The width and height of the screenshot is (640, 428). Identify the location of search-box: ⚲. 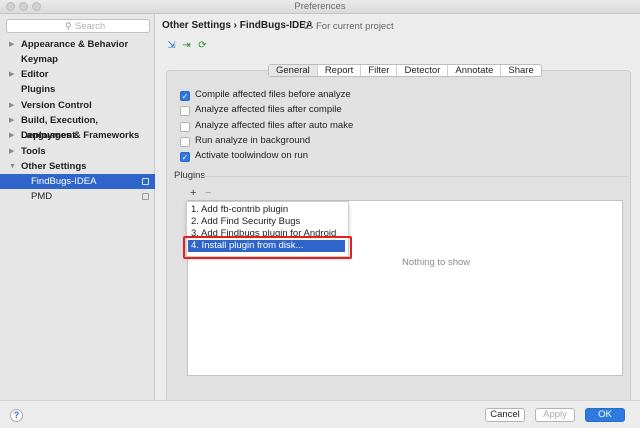
(78, 26).